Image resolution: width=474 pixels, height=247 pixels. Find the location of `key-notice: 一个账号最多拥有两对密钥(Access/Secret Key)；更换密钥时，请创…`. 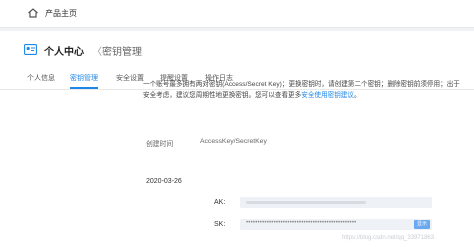

key-notice: 一个账号最多拥有两对密钥(Access/Secret Key)；更换密钥时，请创… is located at coordinates (303, 90).